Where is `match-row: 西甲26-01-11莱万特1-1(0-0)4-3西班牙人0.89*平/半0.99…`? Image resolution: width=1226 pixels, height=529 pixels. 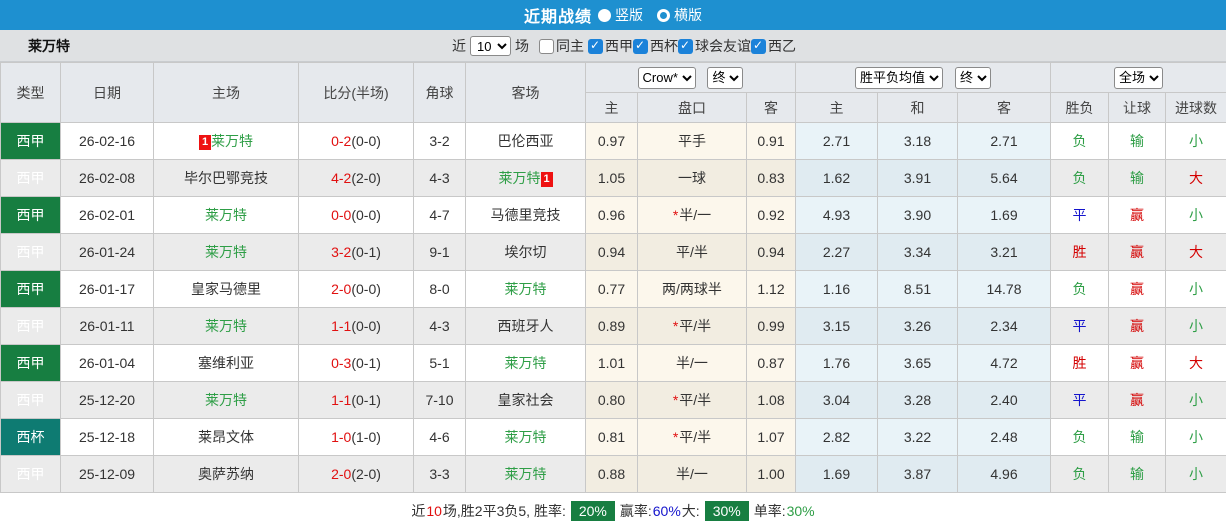 match-row: 西甲26-01-11莱万特1-1(0-0)4-3西班牙人0.89*平/半0.99… is located at coordinates (613, 326).